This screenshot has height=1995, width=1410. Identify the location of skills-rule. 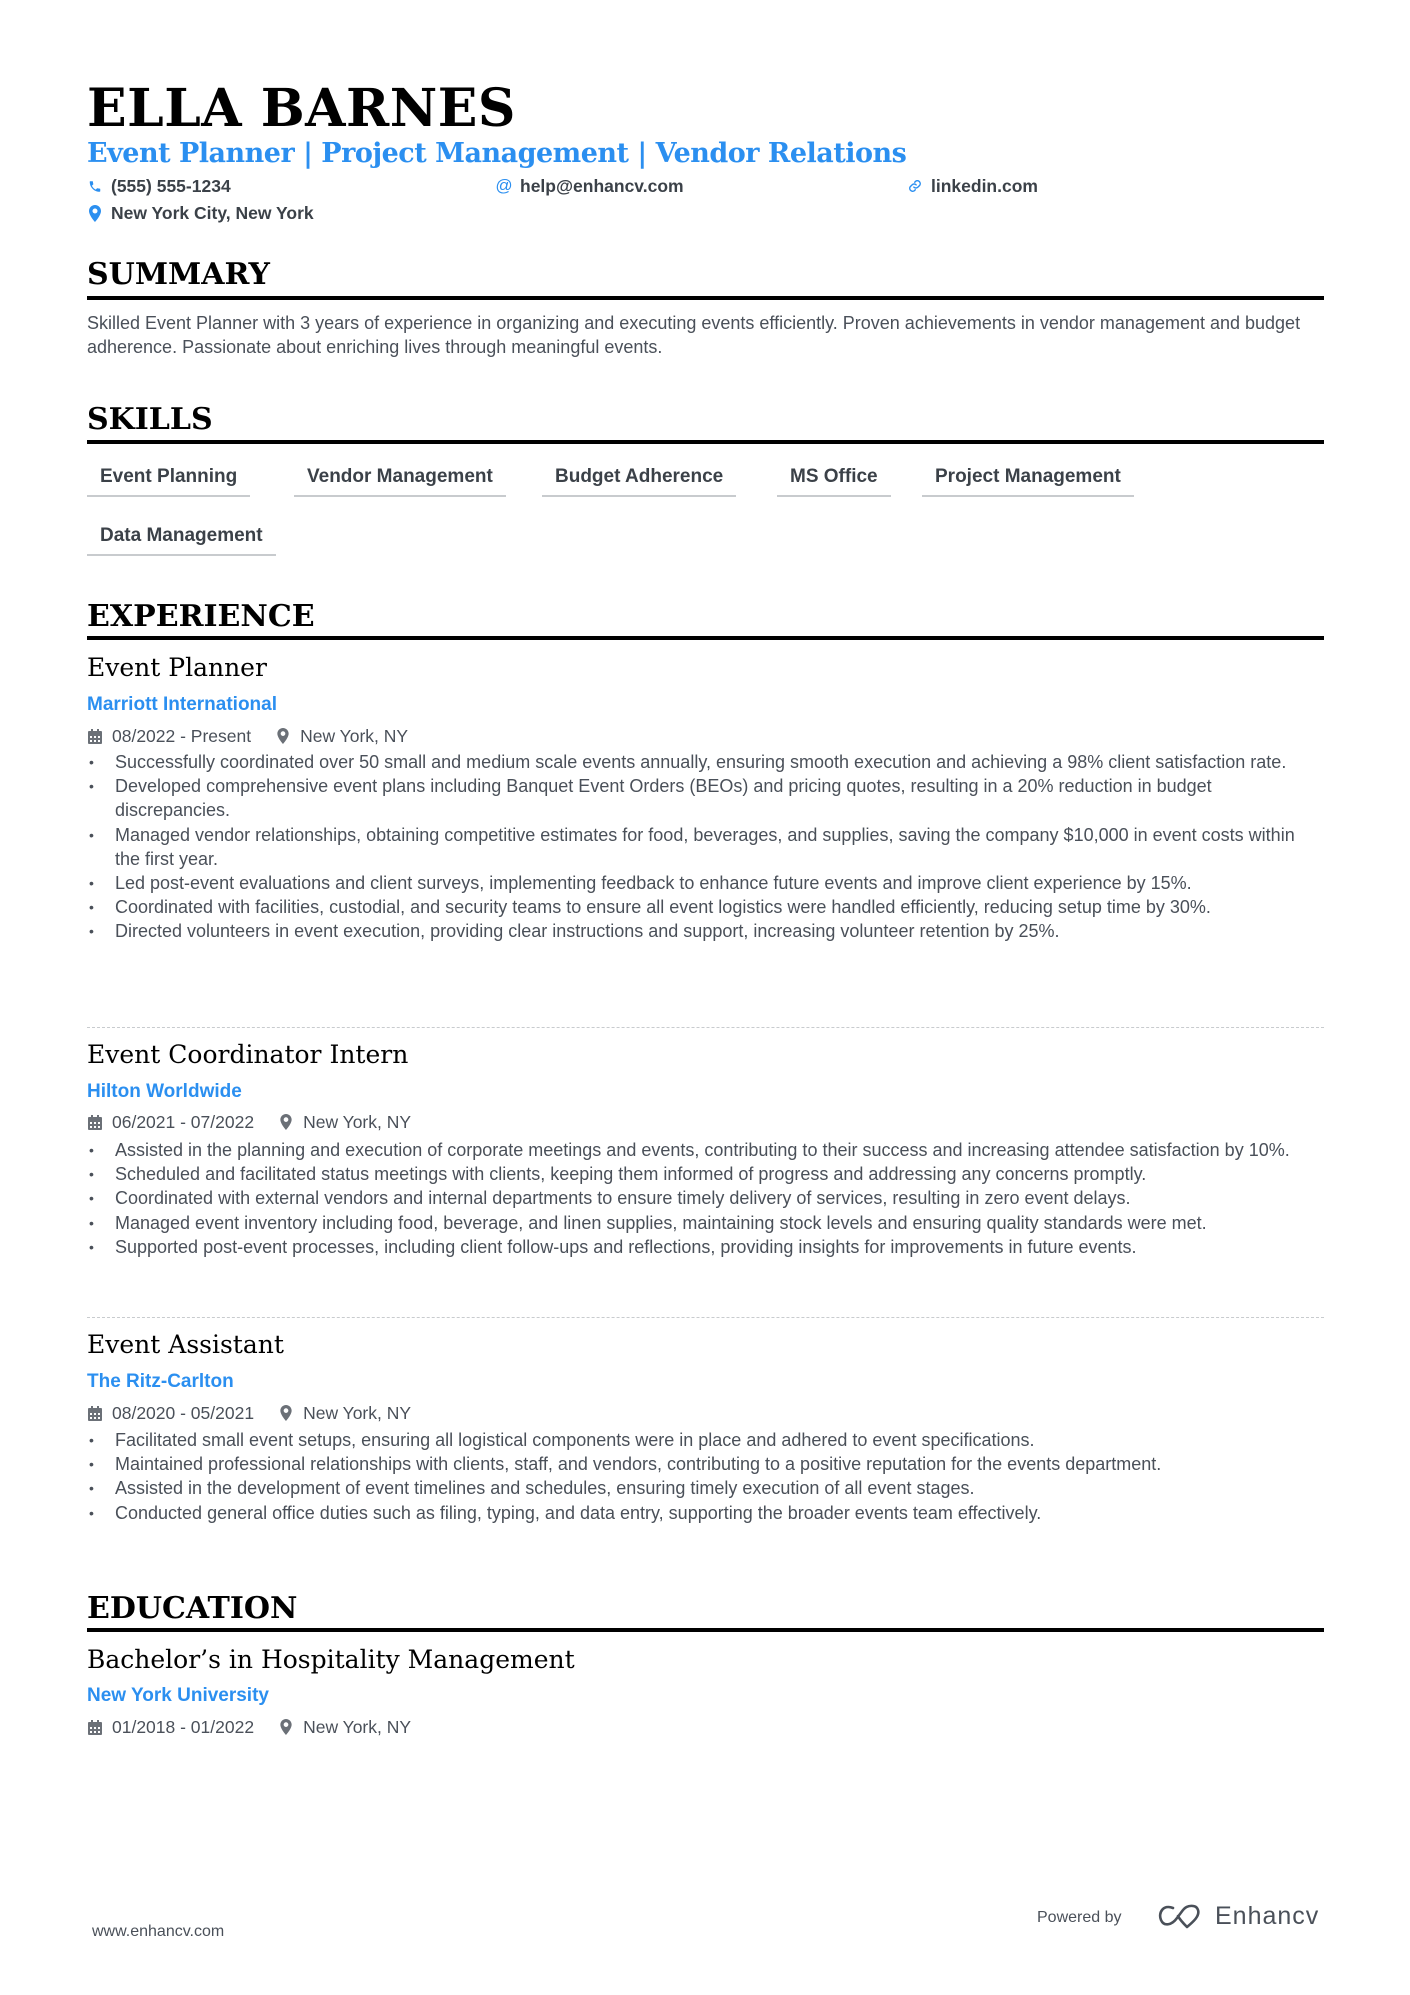
(705, 442).